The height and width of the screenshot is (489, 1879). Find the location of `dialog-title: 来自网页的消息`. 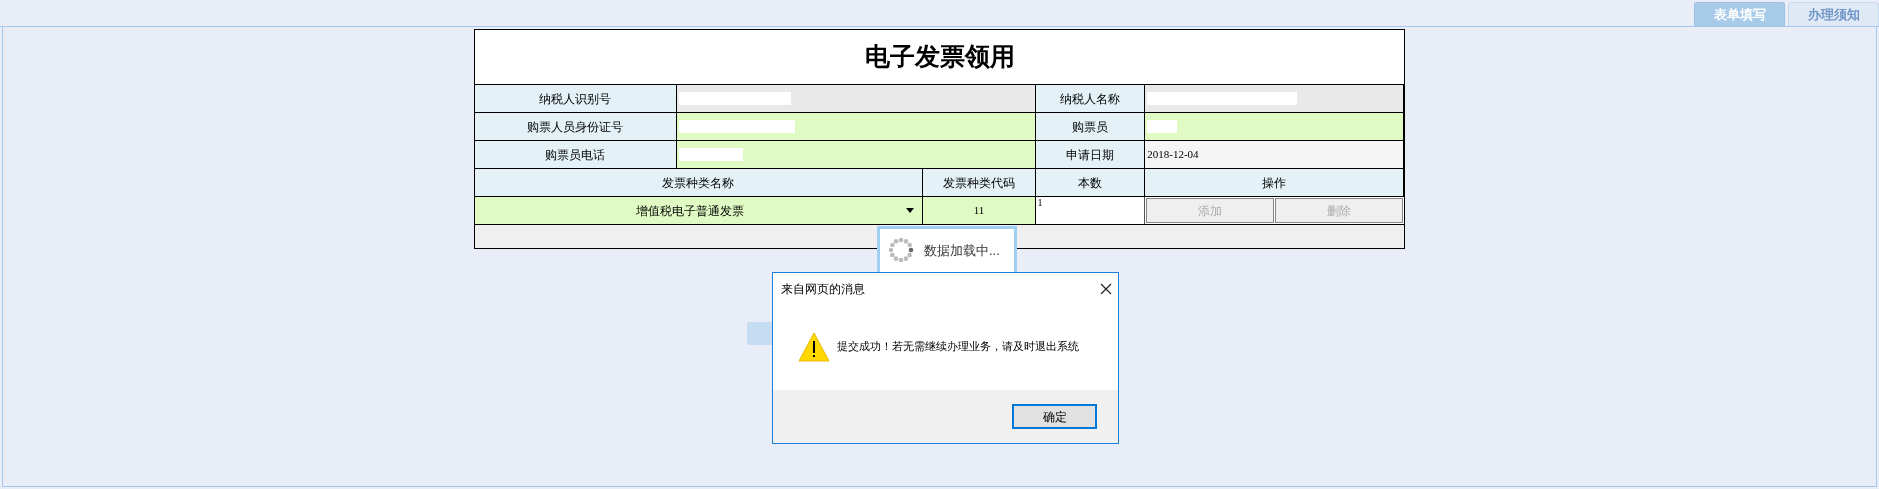

dialog-title: 来自网页的消息 is located at coordinates (823, 289).